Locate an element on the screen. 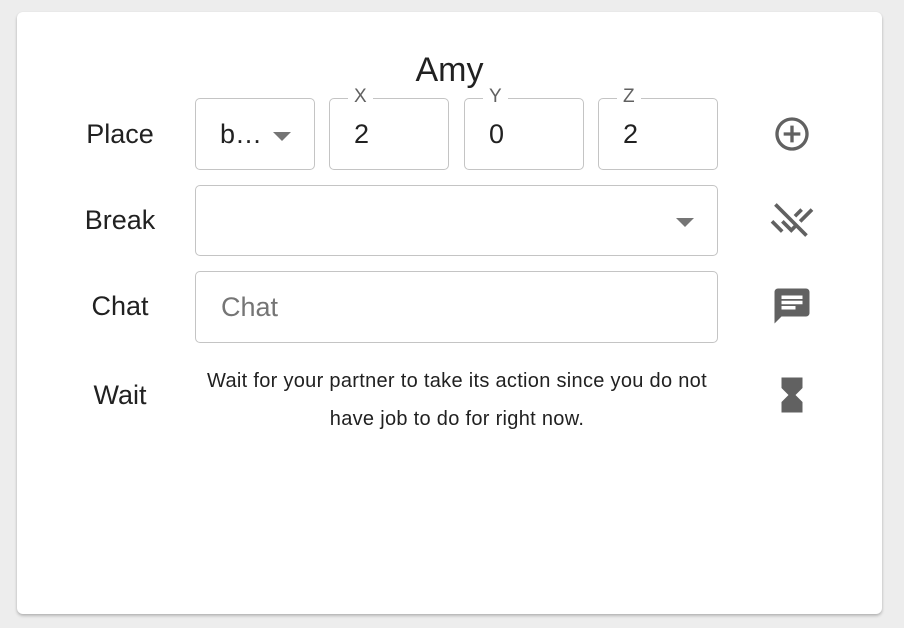  remove-done-icon is located at coordinates (792, 220).